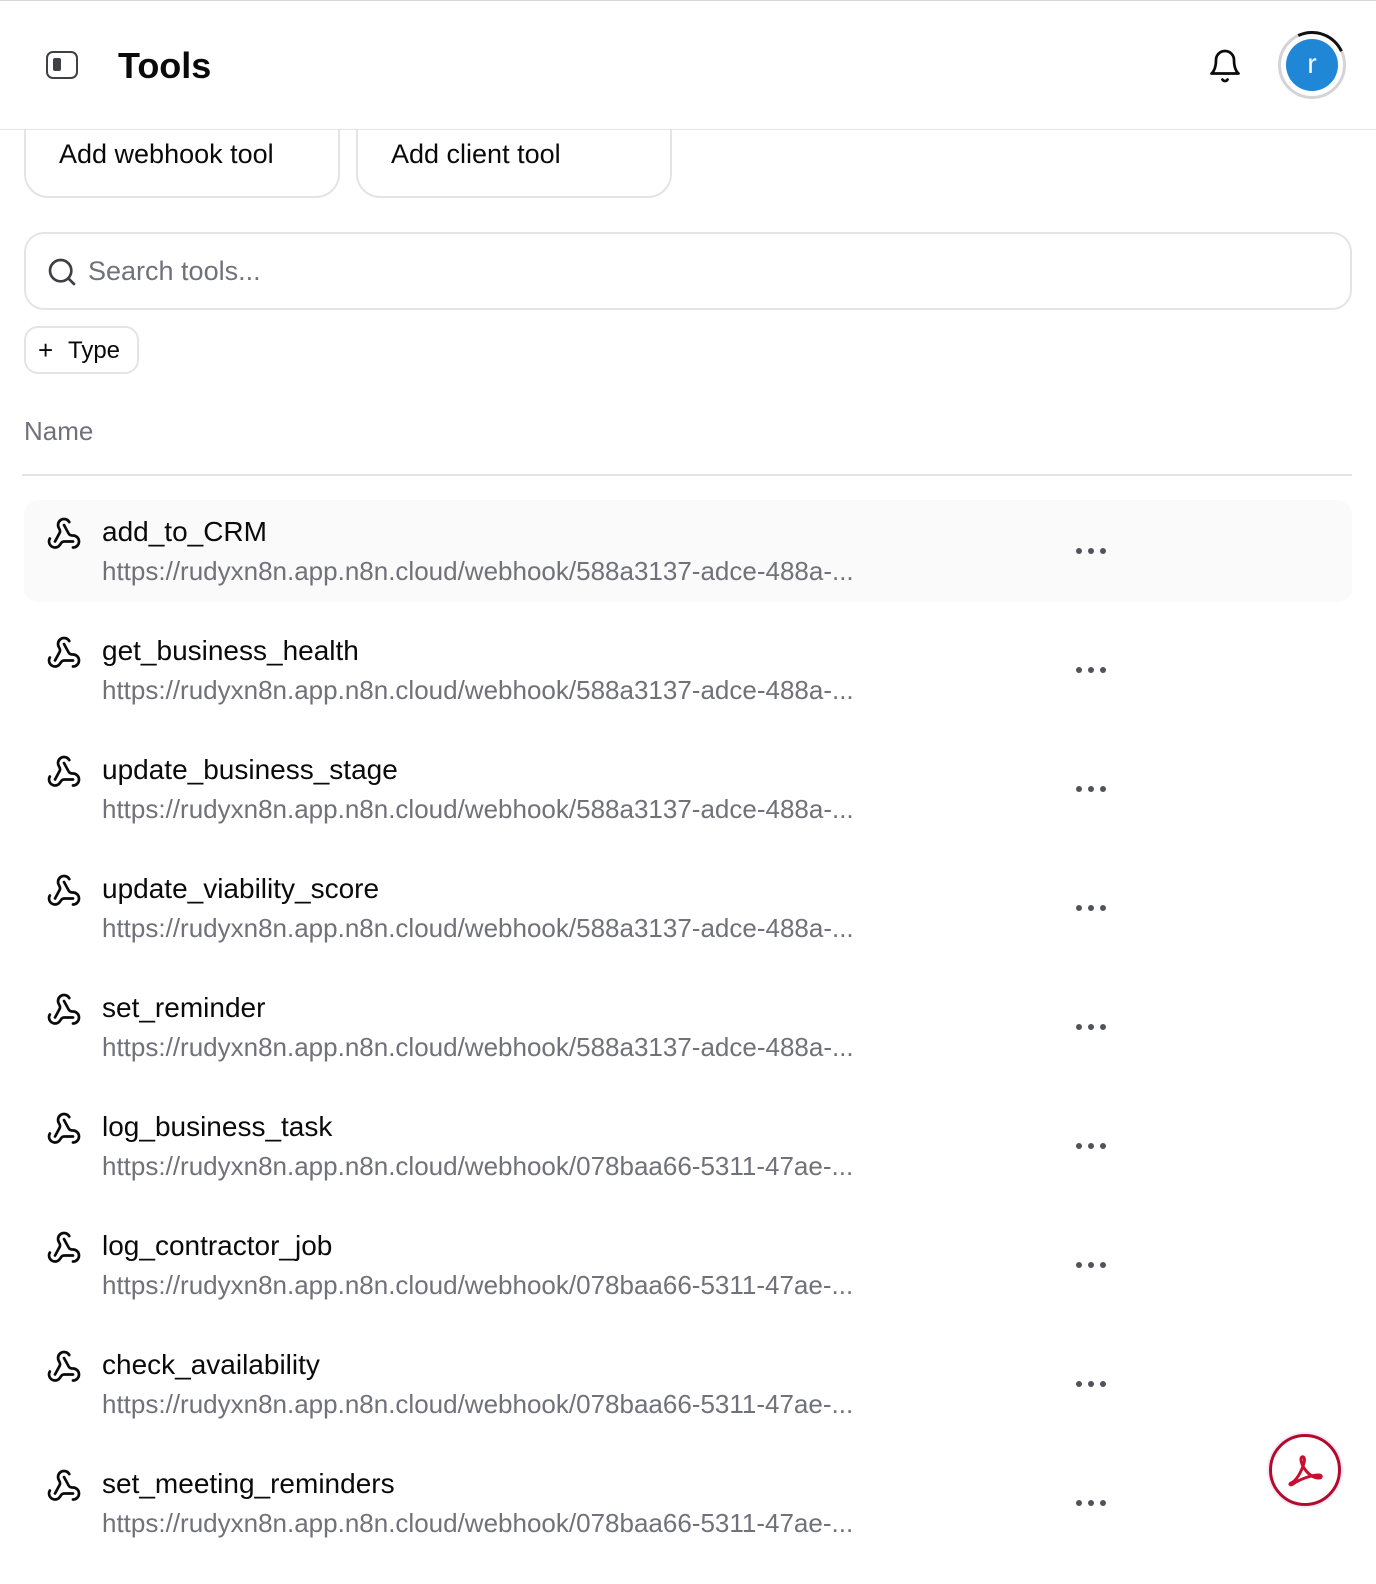  What do you see at coordinates (165, 65) in the screenshot?
I see `page-title: Tools` at bounding box center [165, 65].